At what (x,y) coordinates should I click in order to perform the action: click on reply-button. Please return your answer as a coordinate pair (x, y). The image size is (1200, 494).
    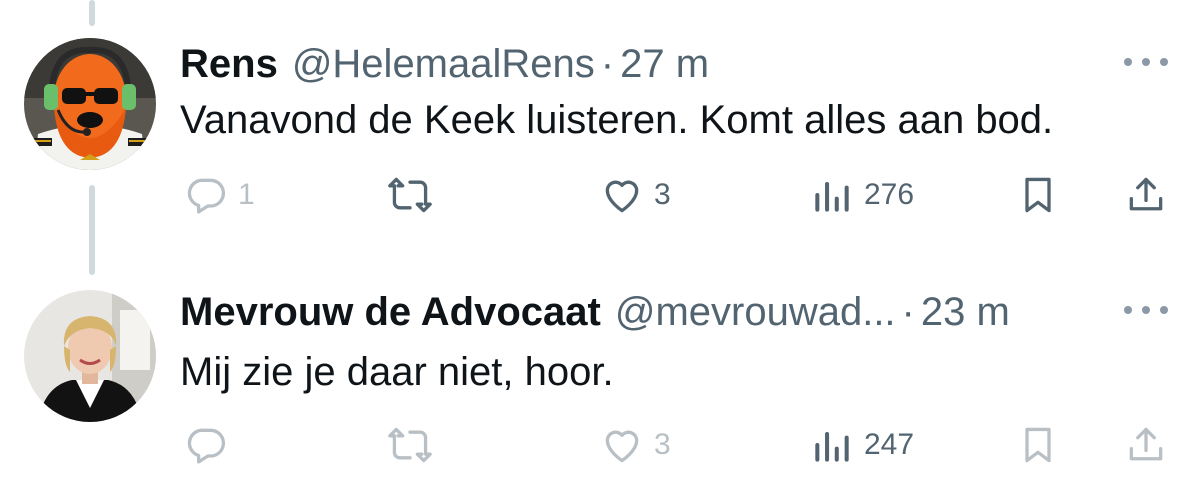
    Looking at the image, I should click on (206, 445).